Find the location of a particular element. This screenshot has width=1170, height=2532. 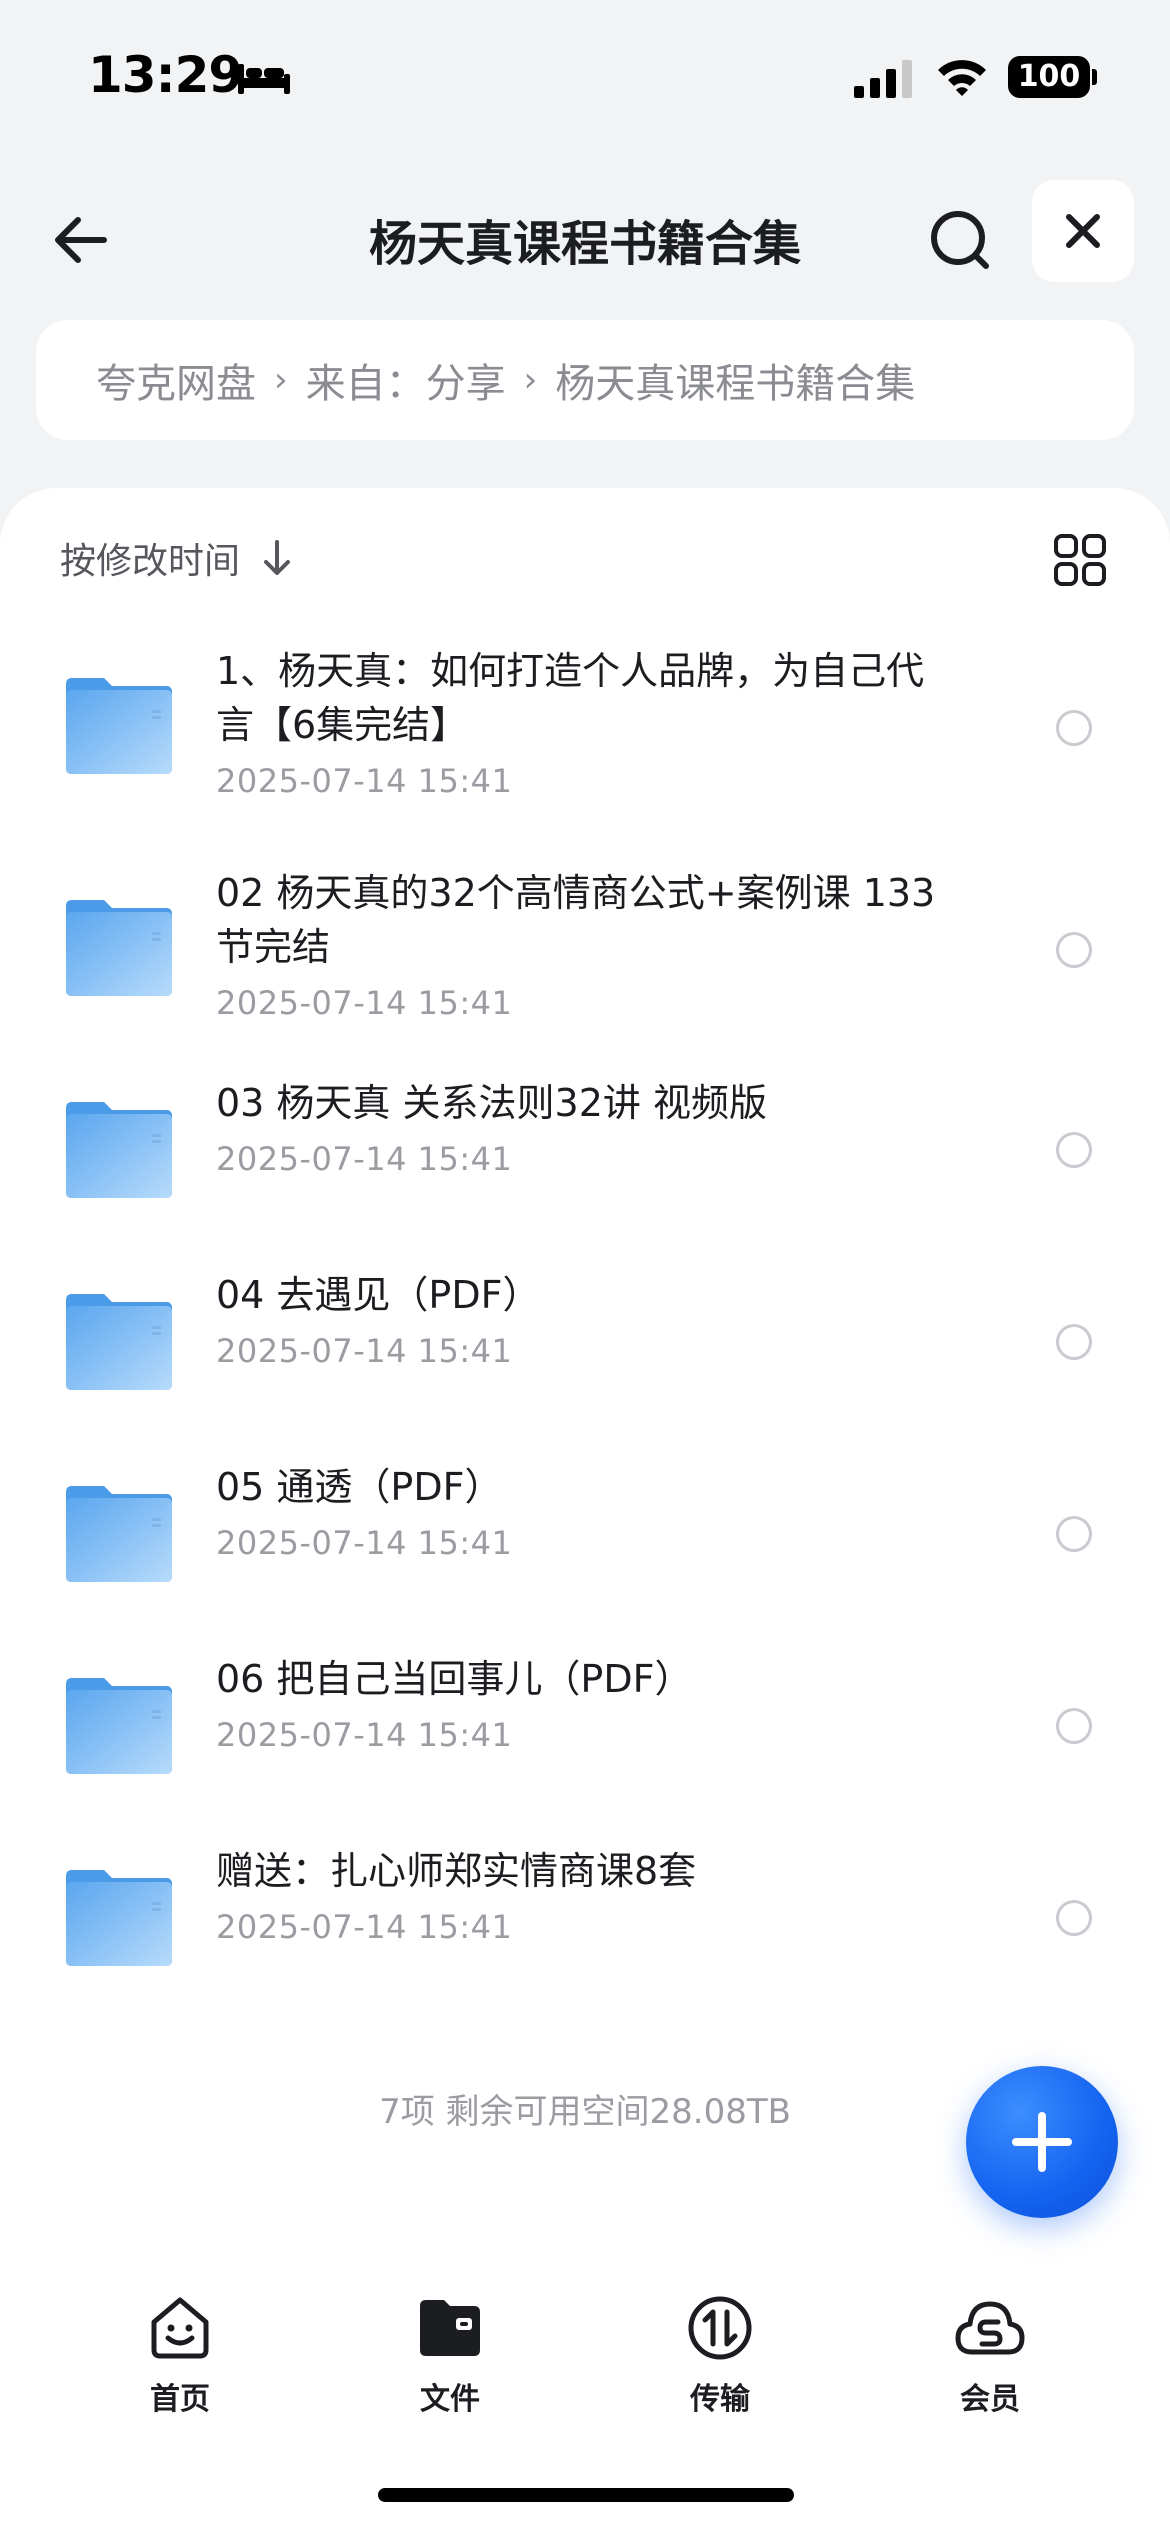

plus-icon is located at coordinates (1042, 2142).